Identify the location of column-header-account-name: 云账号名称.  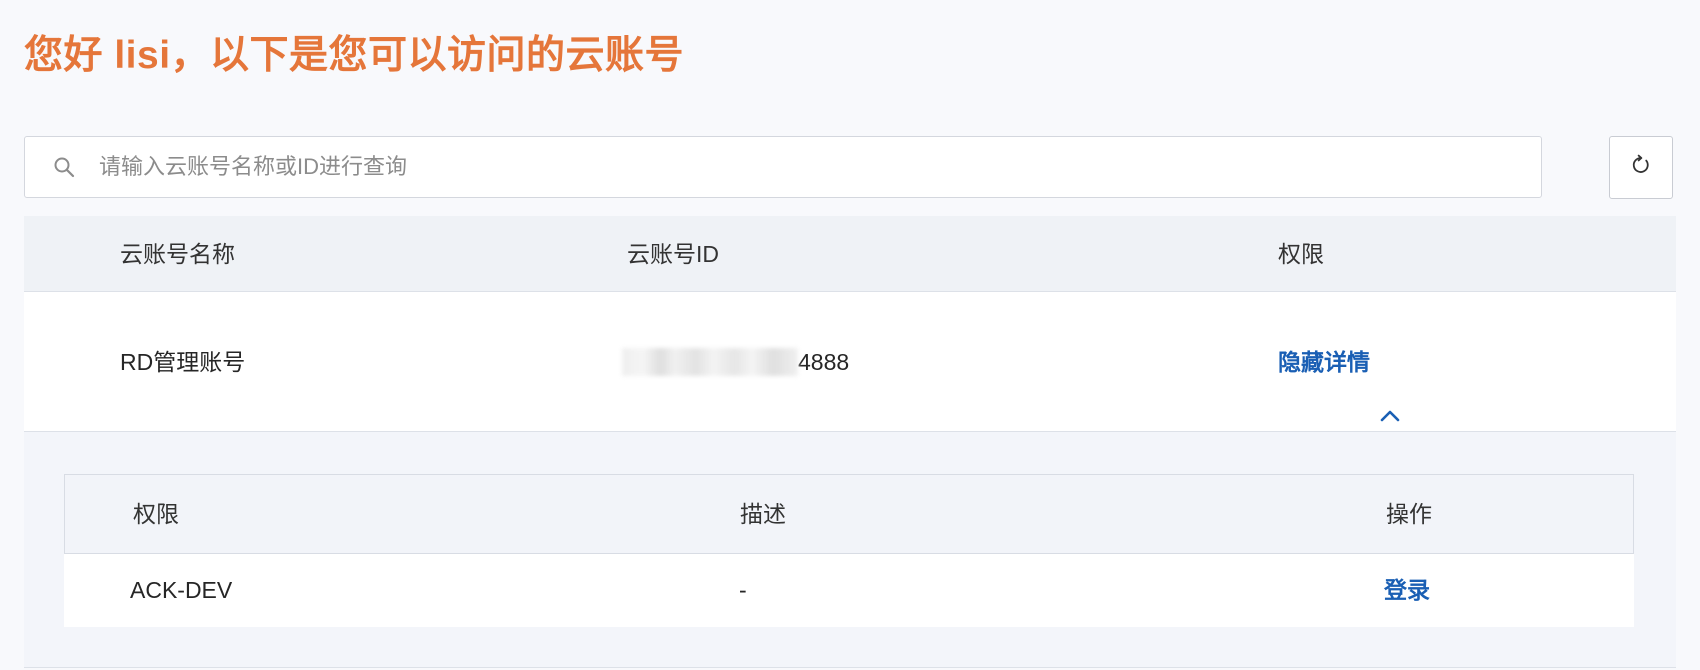
(177, 254).